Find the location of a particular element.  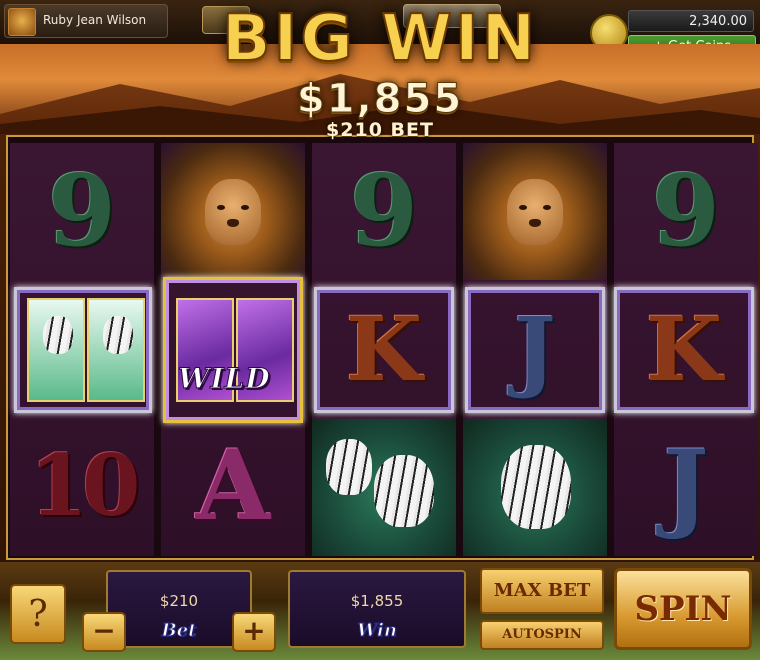

bet-increase-button: + is located at coordinates (254, 632).